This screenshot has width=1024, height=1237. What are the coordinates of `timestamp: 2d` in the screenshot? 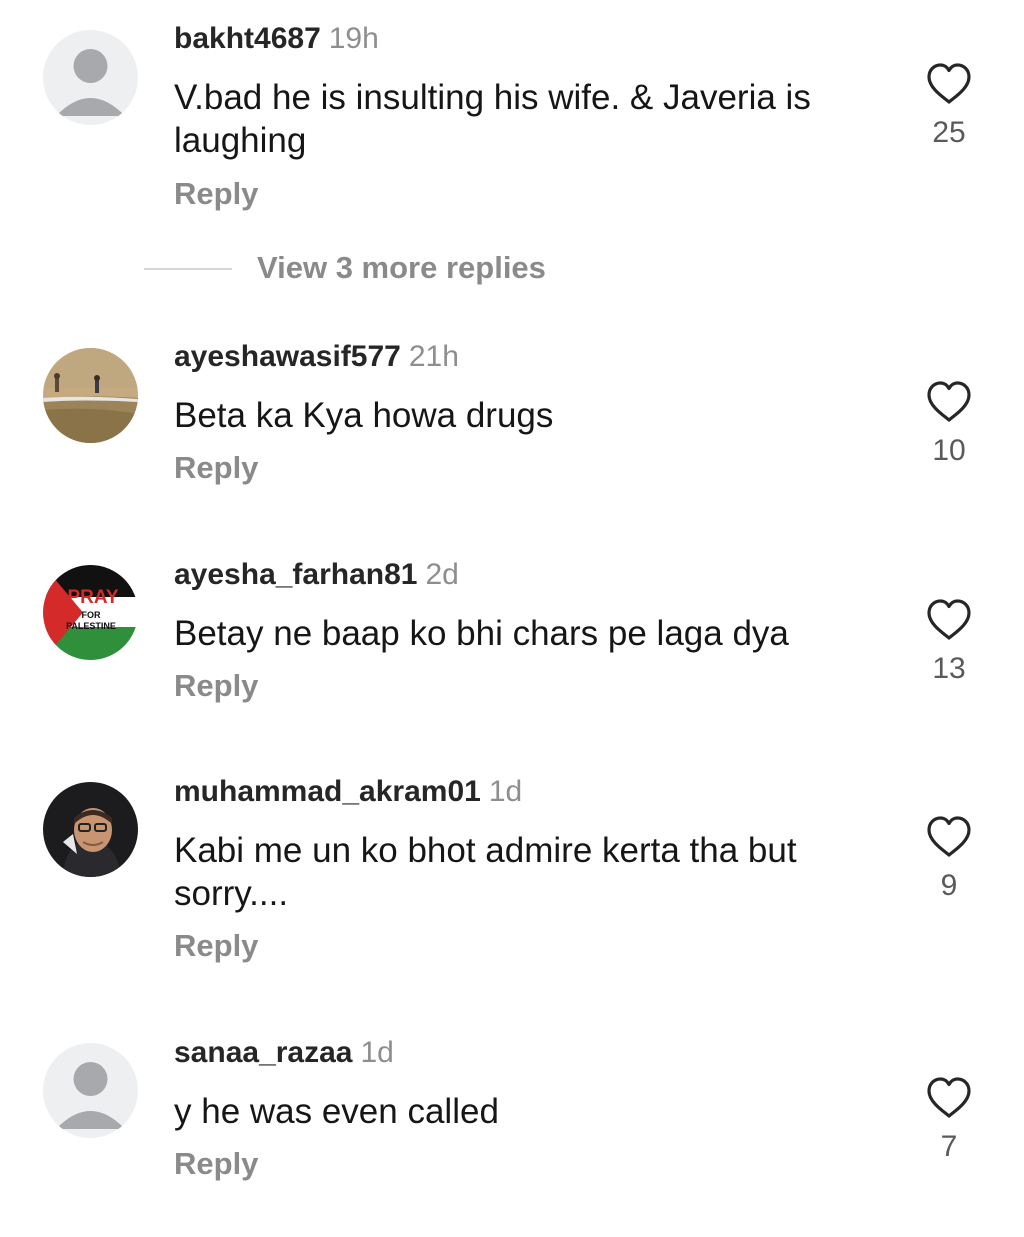 It's located at (442, 574).